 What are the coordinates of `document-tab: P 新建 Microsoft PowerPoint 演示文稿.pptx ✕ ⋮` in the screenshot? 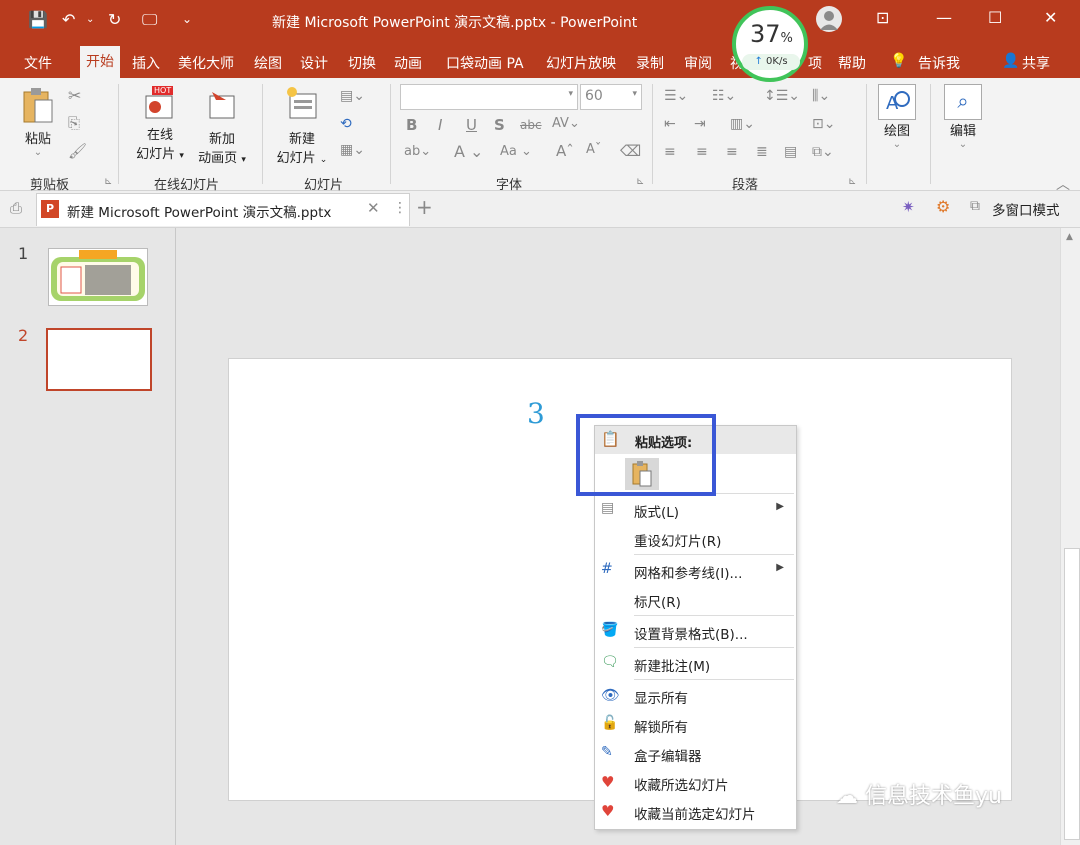 It's located at (223, 209).